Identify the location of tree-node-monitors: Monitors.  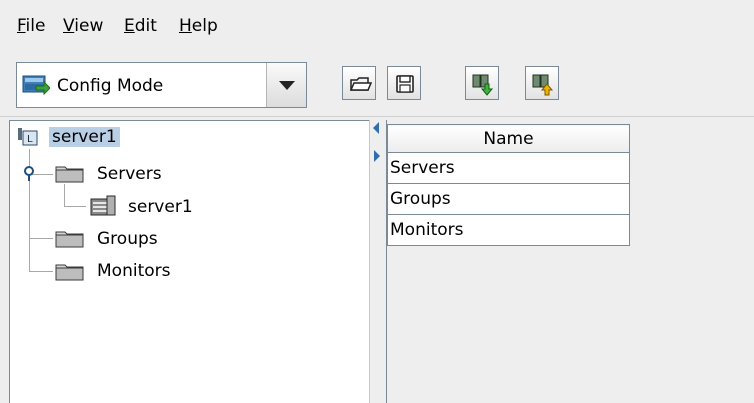
(133, 271).